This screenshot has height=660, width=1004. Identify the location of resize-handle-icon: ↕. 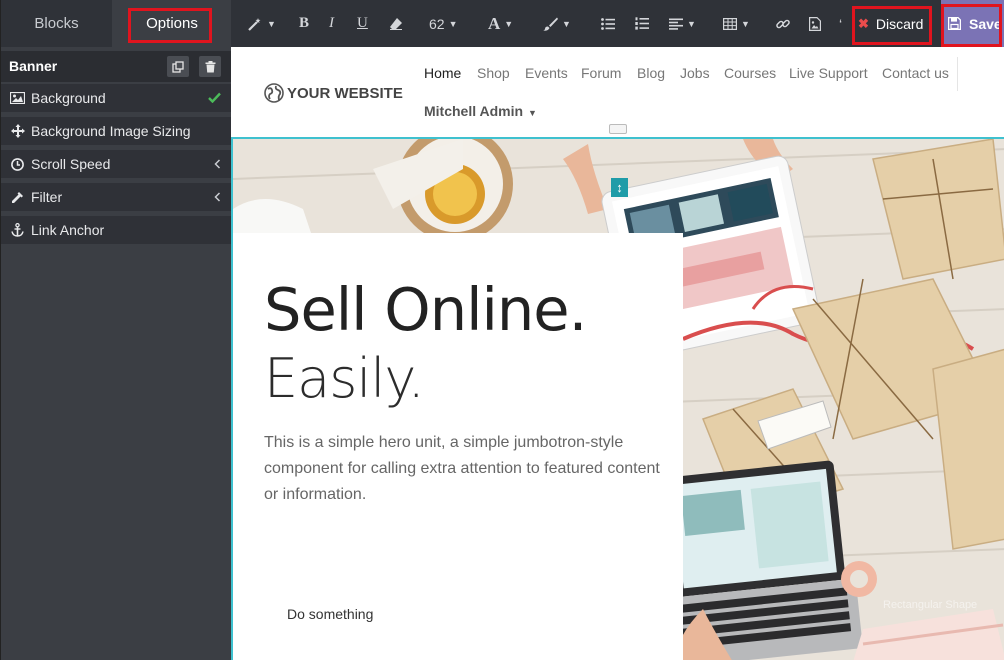
(619, 187).